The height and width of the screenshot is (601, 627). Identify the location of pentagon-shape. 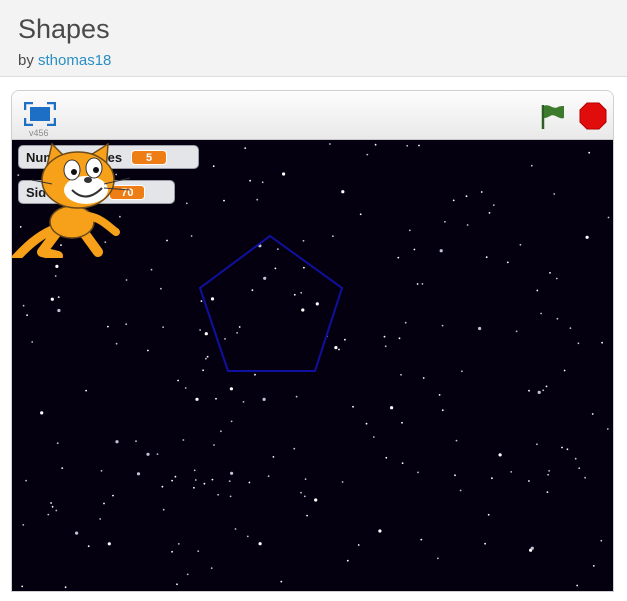
(271, 303).